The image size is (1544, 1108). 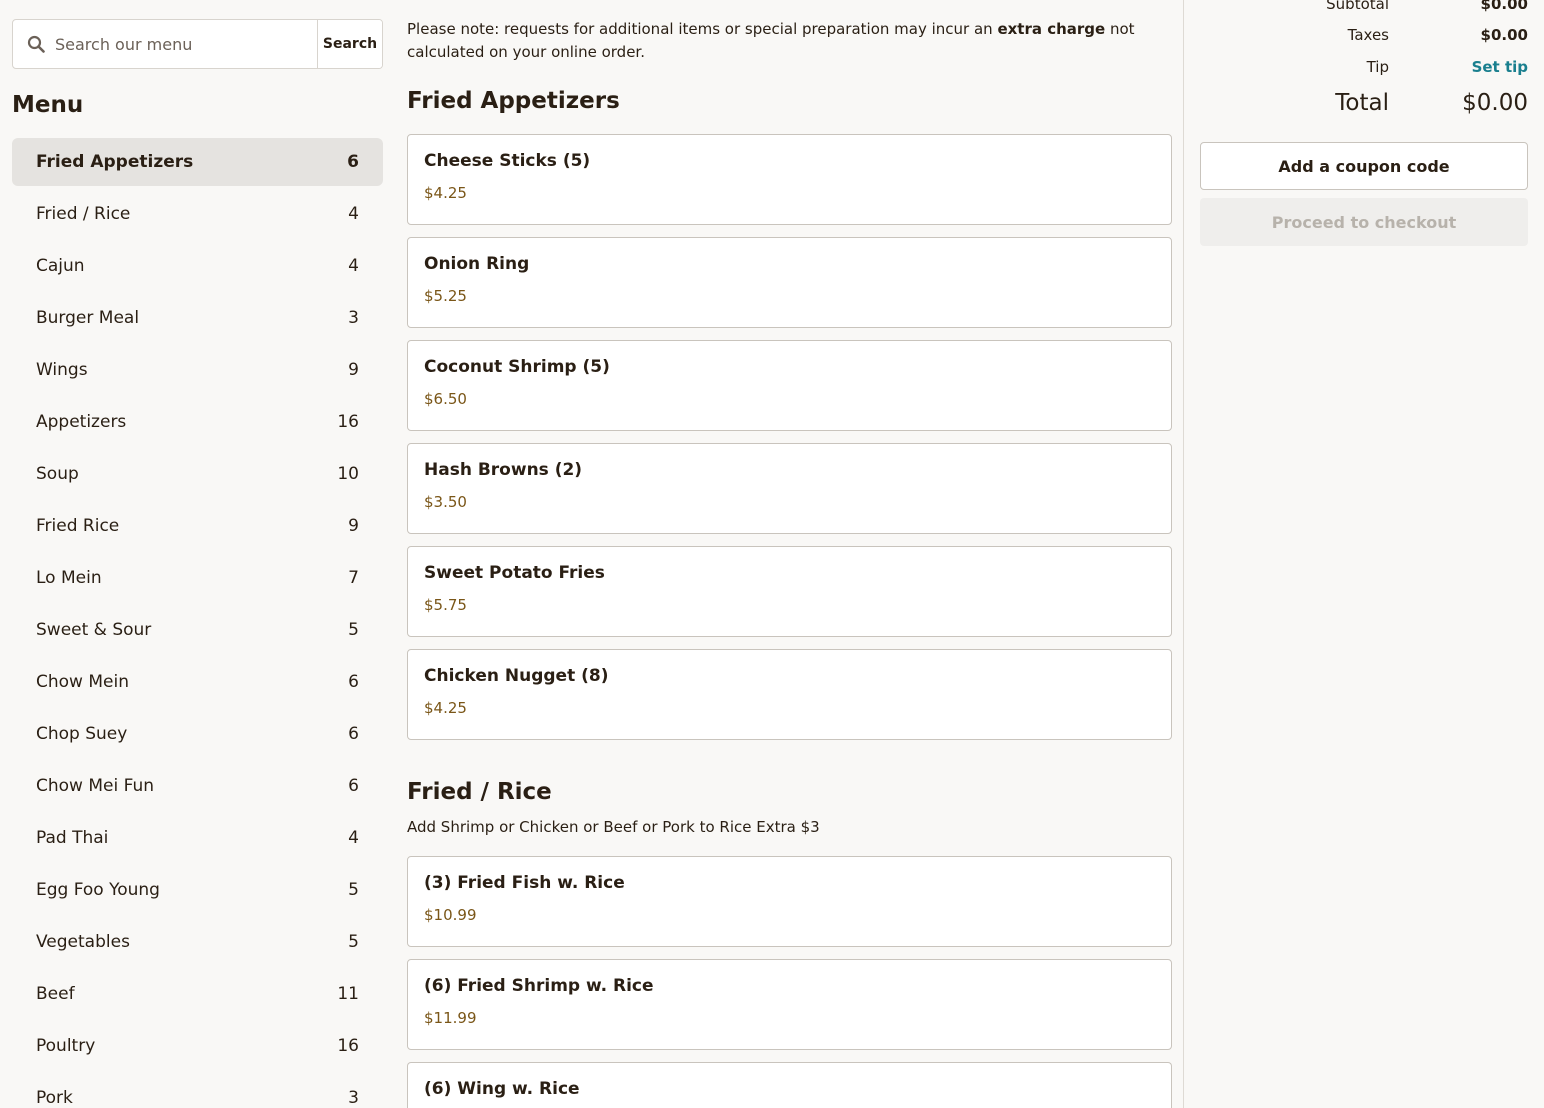 What do you see at coordinates (1364, 35) in the screenshot?
I see `taxes-row: Taxes $0.00` at bounding box center [1364, 35].